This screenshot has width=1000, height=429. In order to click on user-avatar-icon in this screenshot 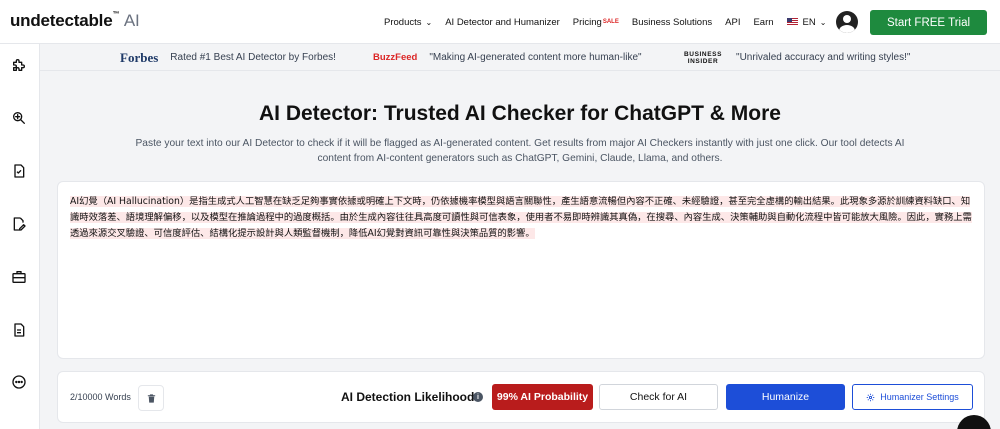, I will do `click(847, 22)`.